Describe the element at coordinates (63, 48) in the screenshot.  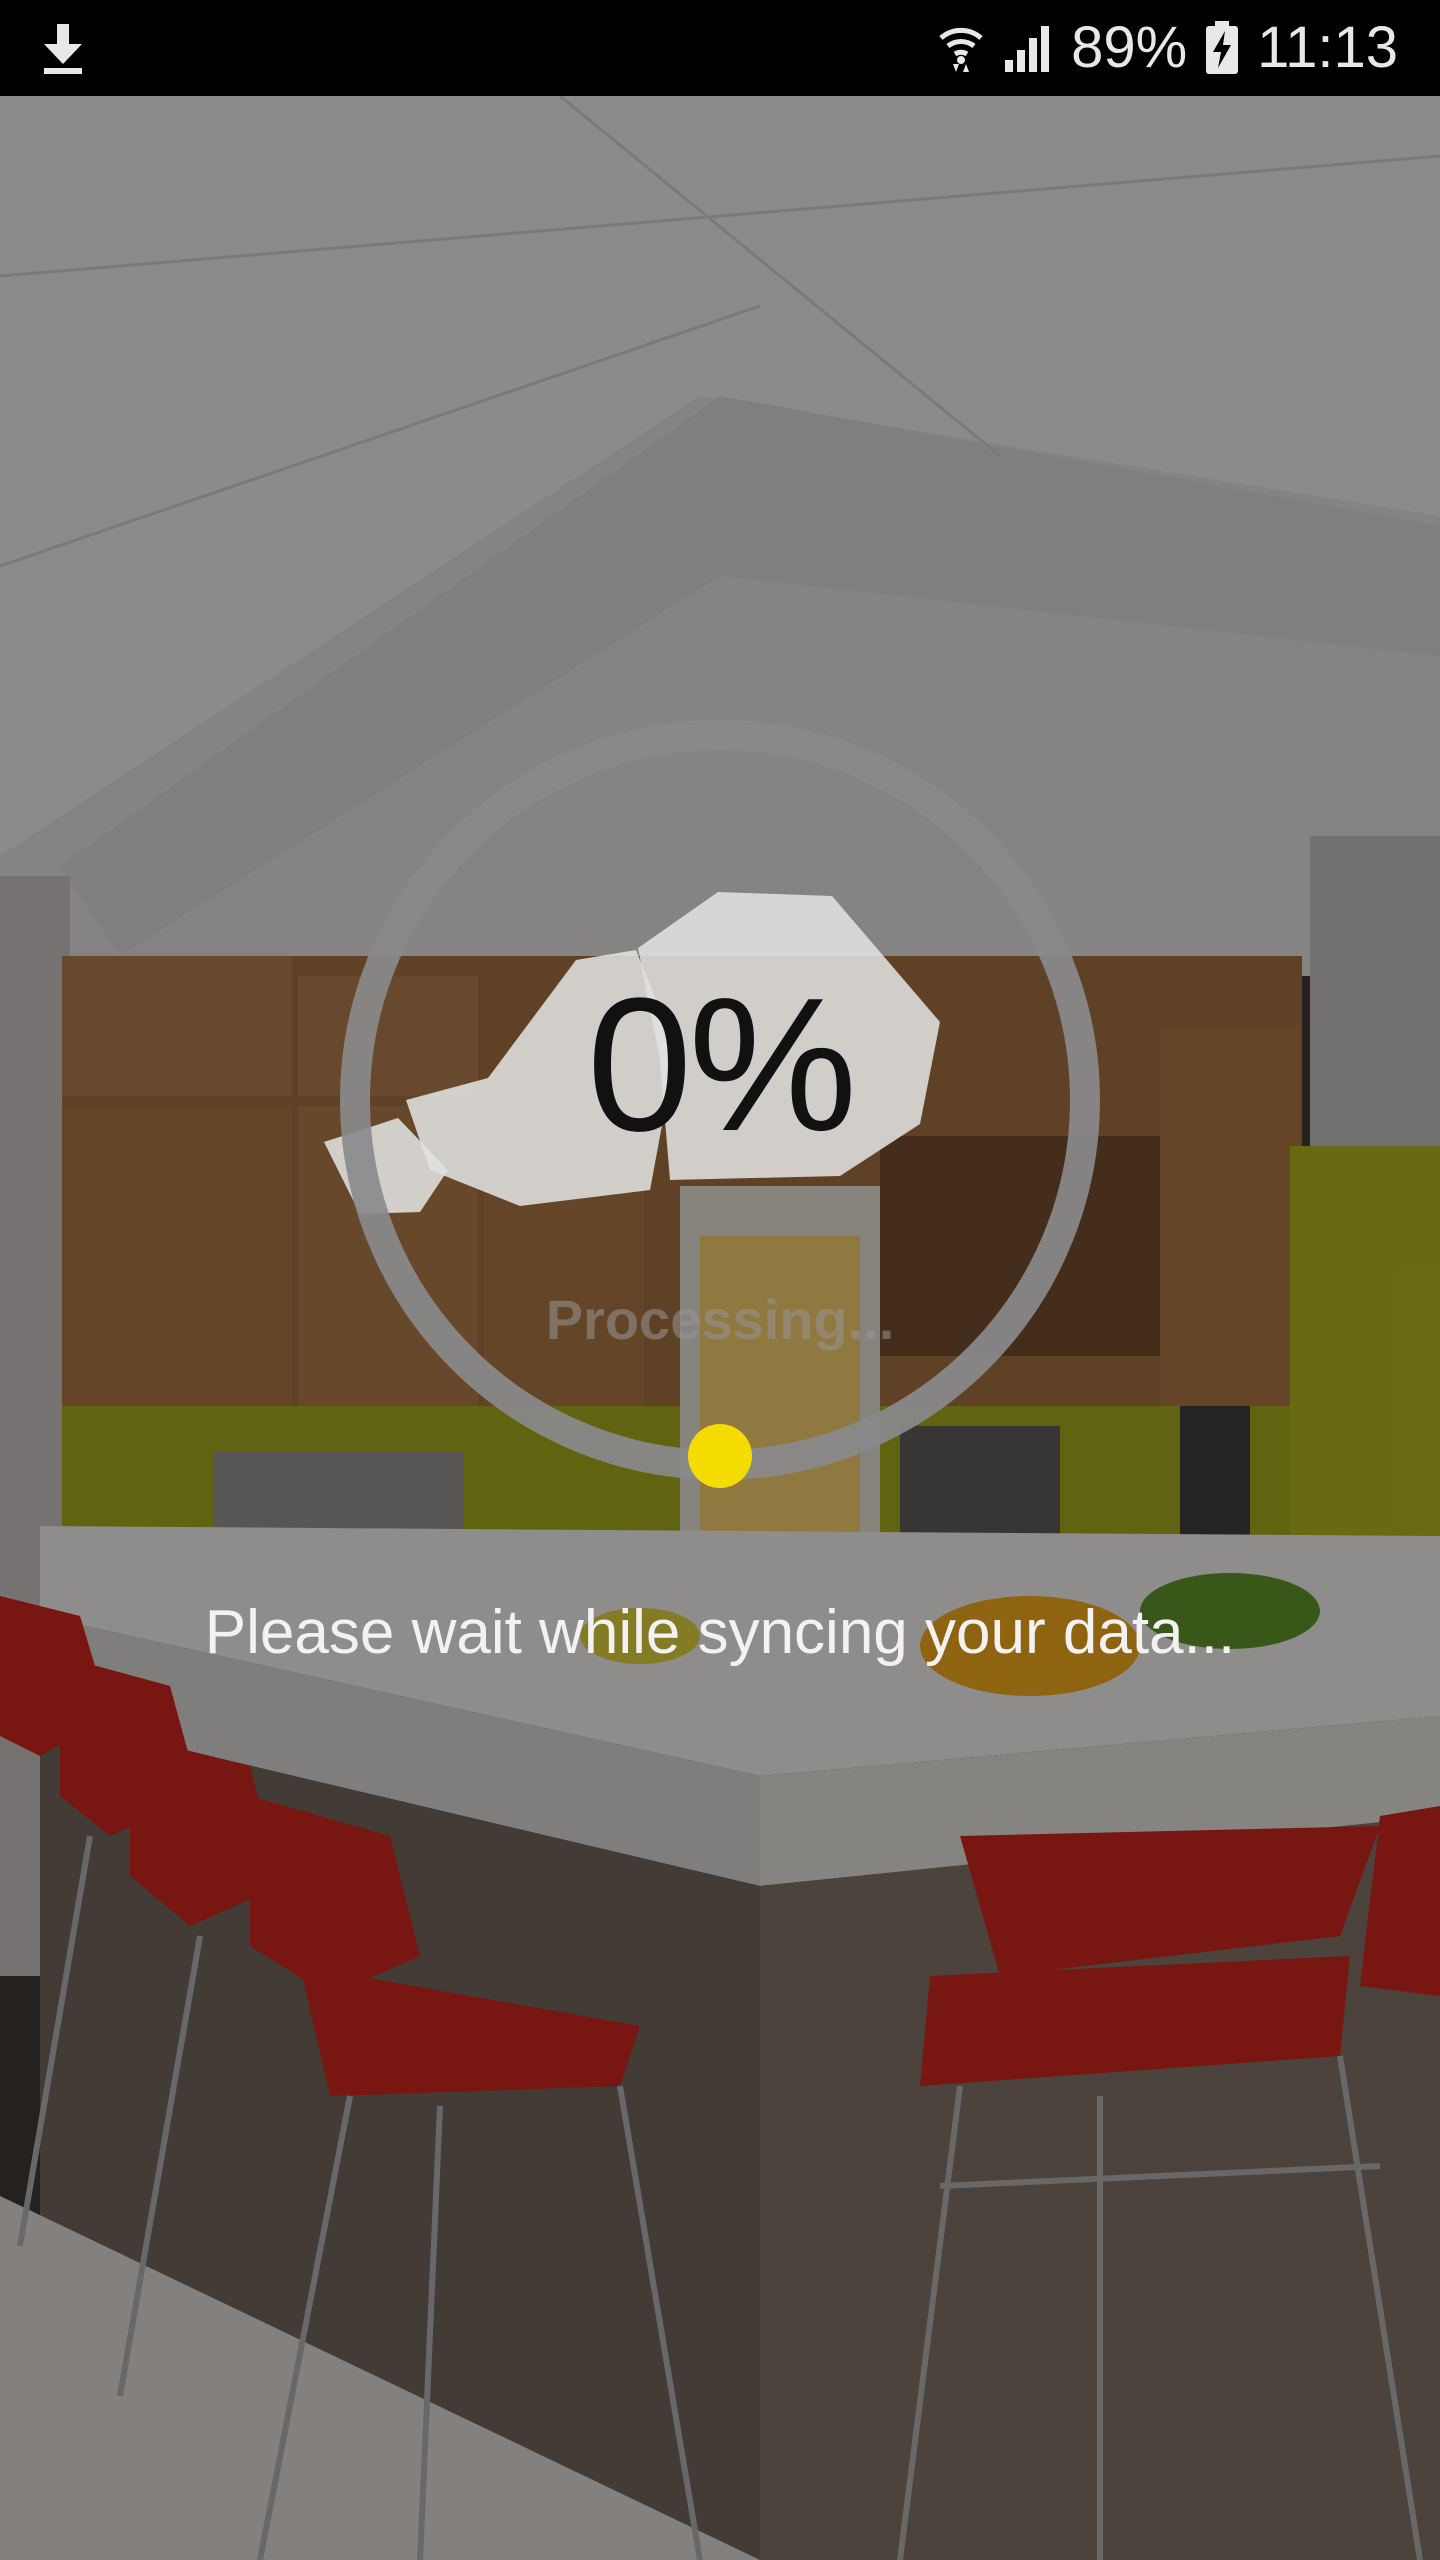
I see `download-icon` at that location.